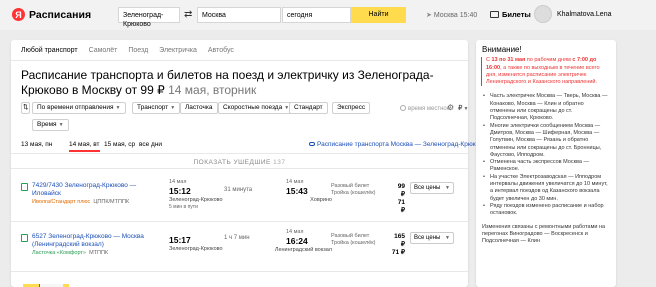  What do you see at coordinates (47, 185) in the screenshot?
I see `train-number: 7429/7430` at bounding box center [47, 185].